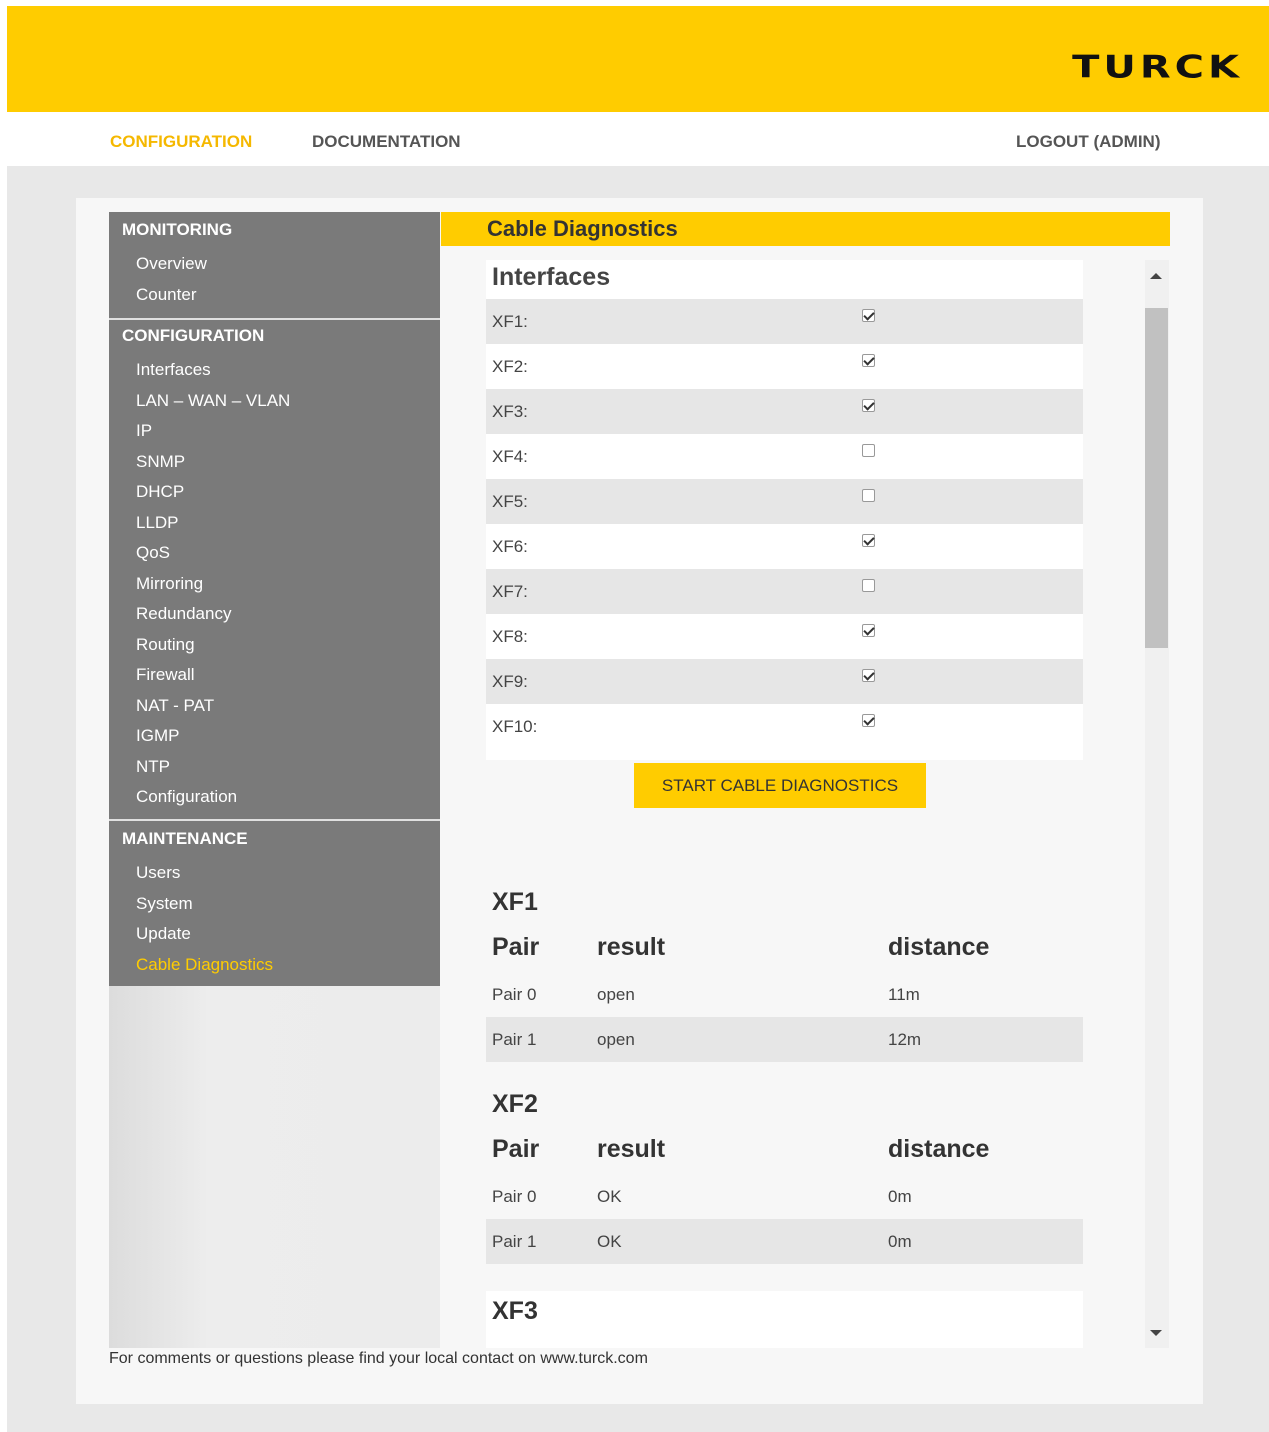  Describe the element at coordinates (157, 736) in the screenshot. I see `sidebar-item-igmp: IGMP` at that location.